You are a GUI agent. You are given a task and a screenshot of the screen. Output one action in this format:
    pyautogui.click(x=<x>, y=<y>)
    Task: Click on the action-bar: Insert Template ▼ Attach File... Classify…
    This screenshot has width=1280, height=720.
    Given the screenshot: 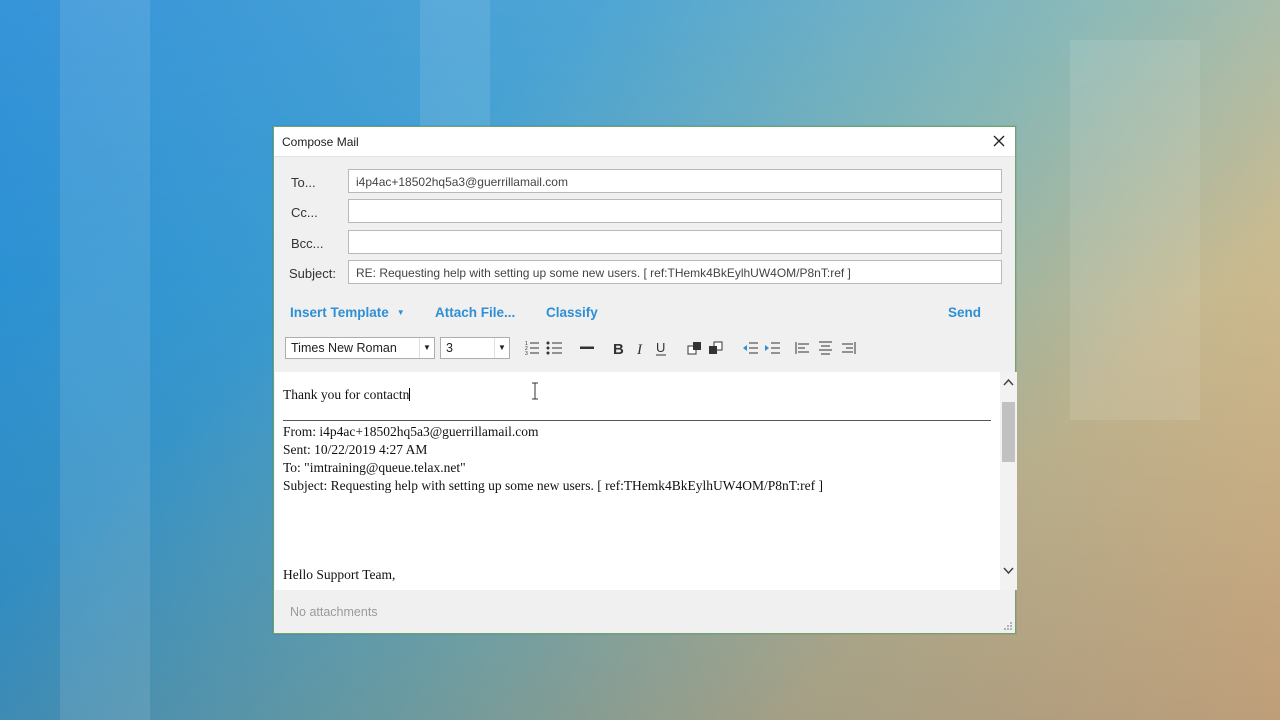 What is the action you would take?
    pyautogui.click(x=644, y=313)
    